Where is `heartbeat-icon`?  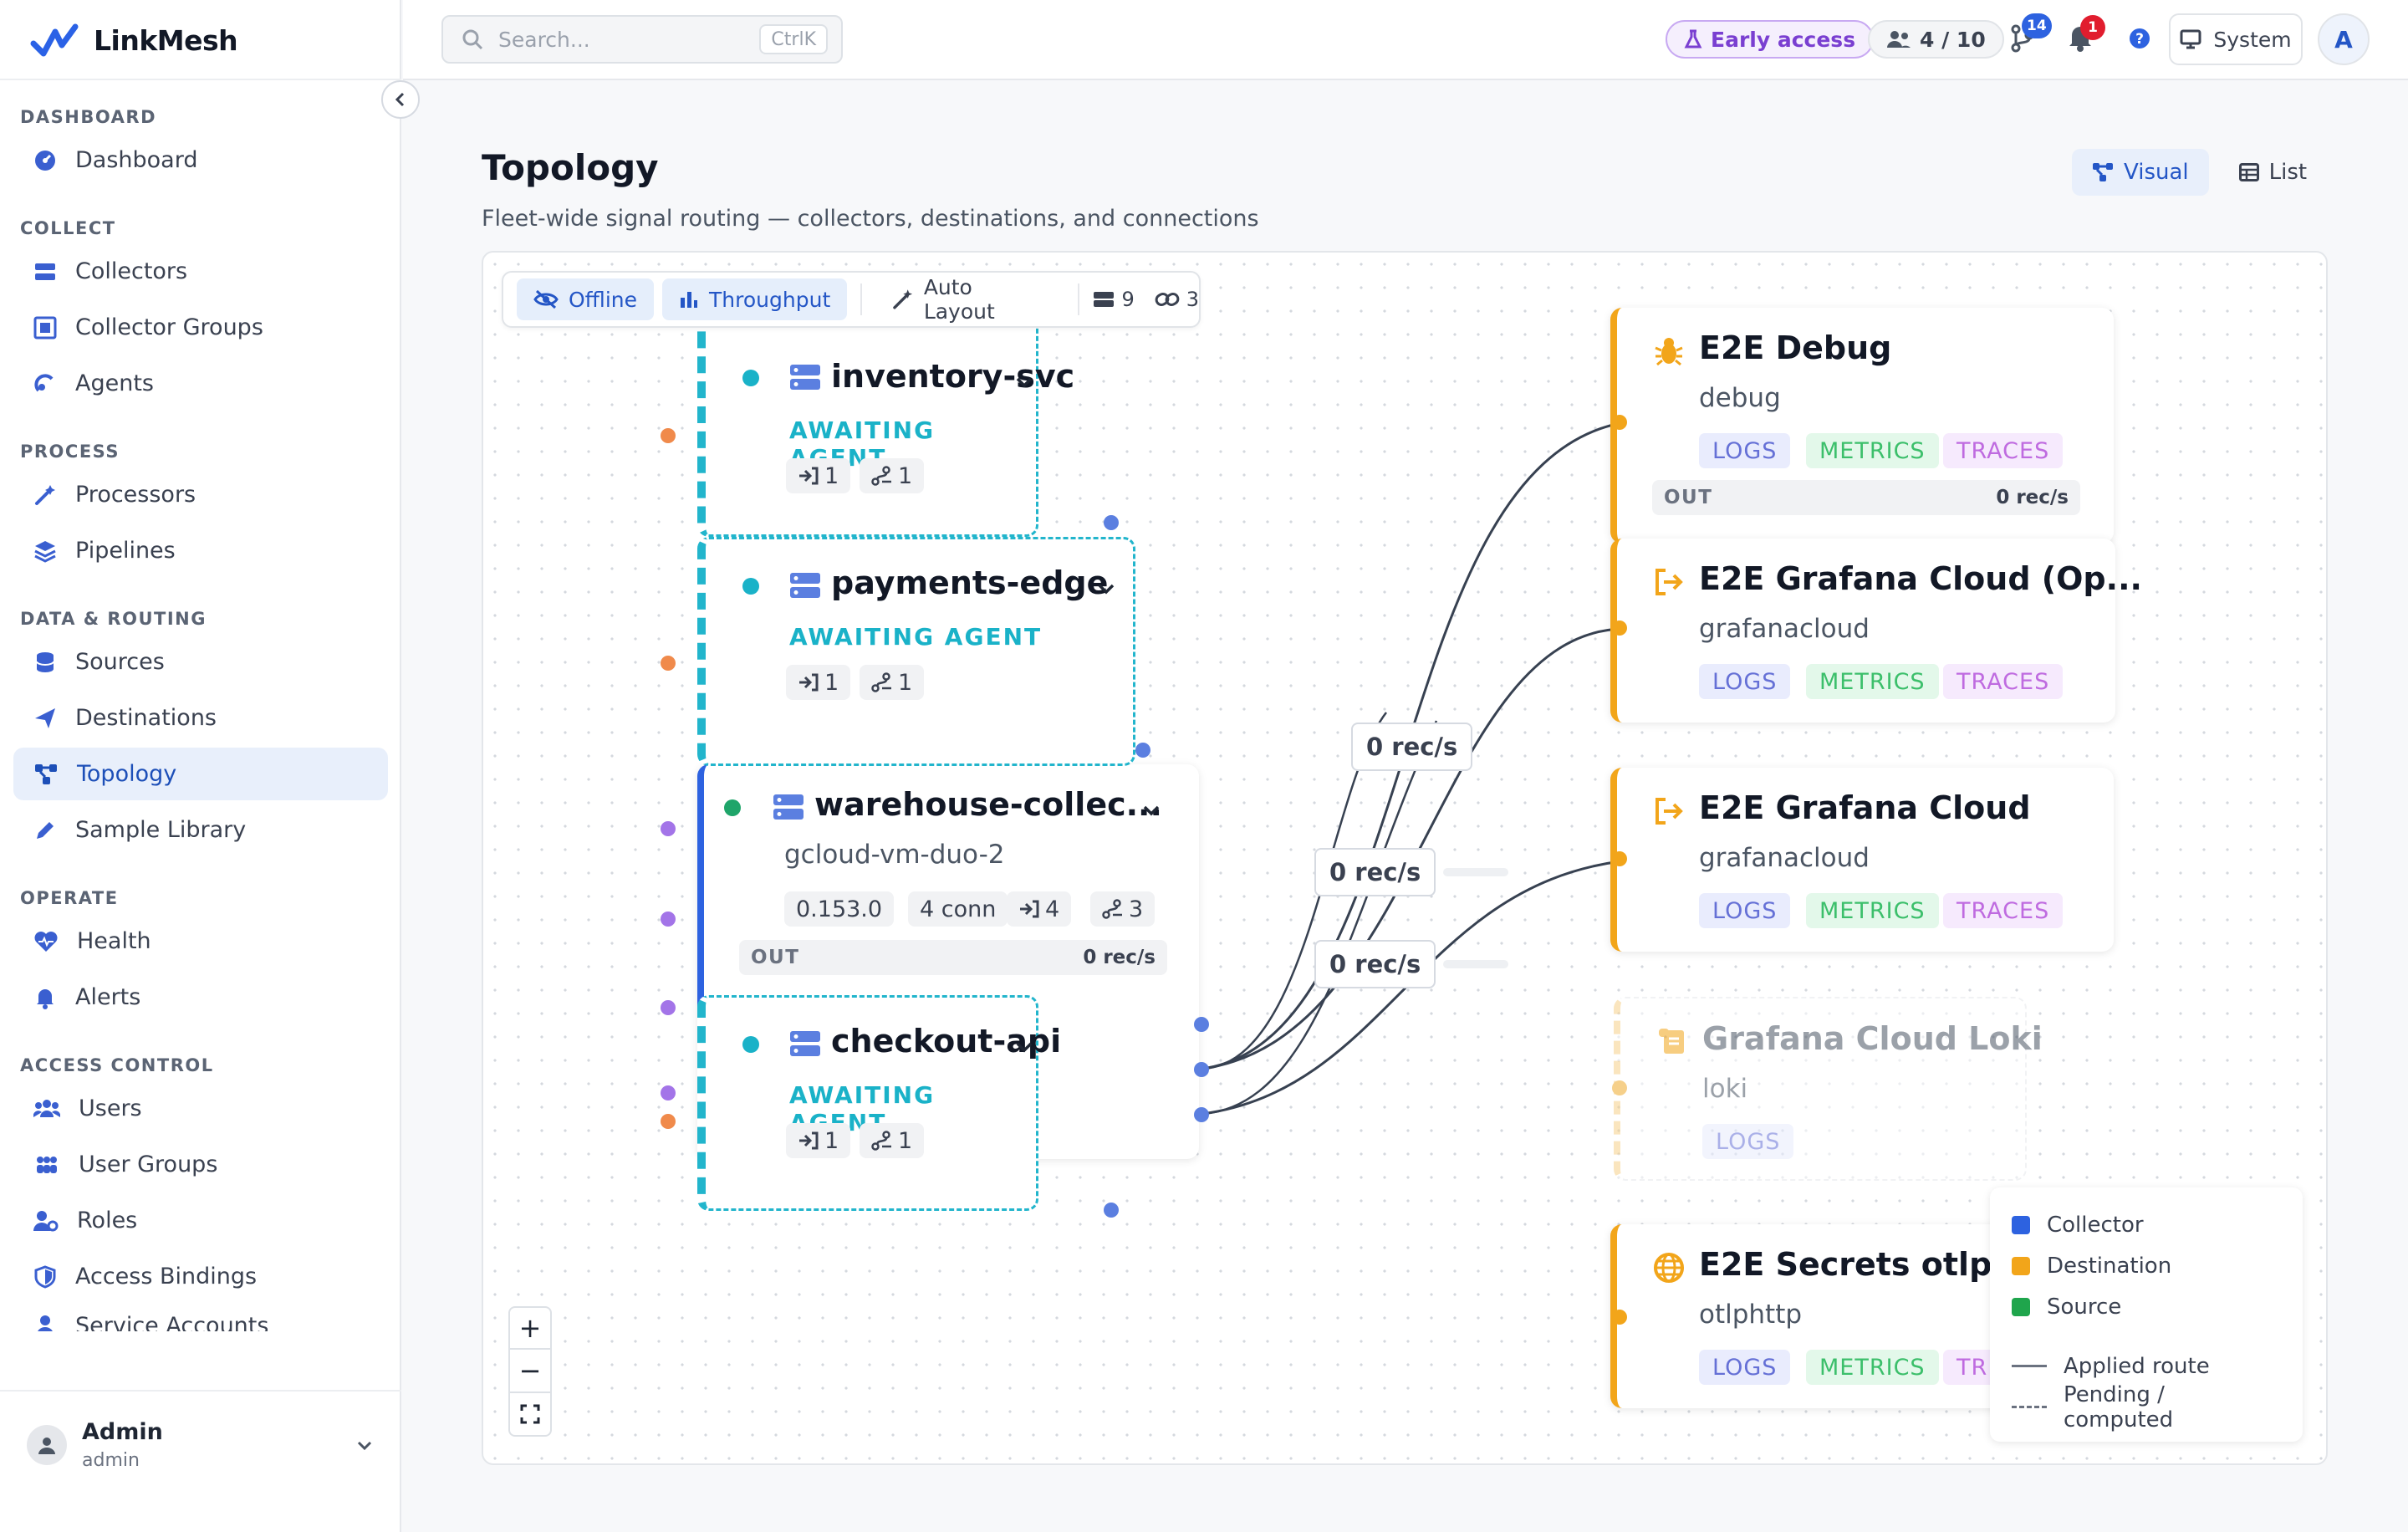 heartbeat-icon is located at coordinates (46, 941).